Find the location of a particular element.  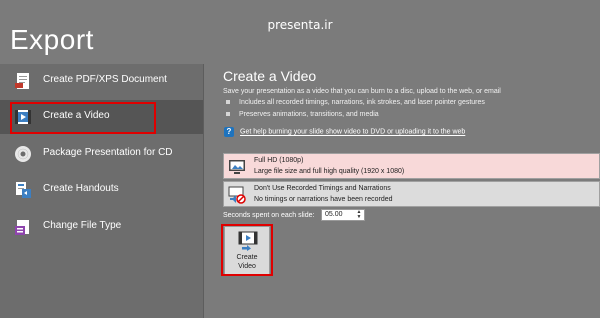

help-icon: ? is located at coordinates (229, 132).